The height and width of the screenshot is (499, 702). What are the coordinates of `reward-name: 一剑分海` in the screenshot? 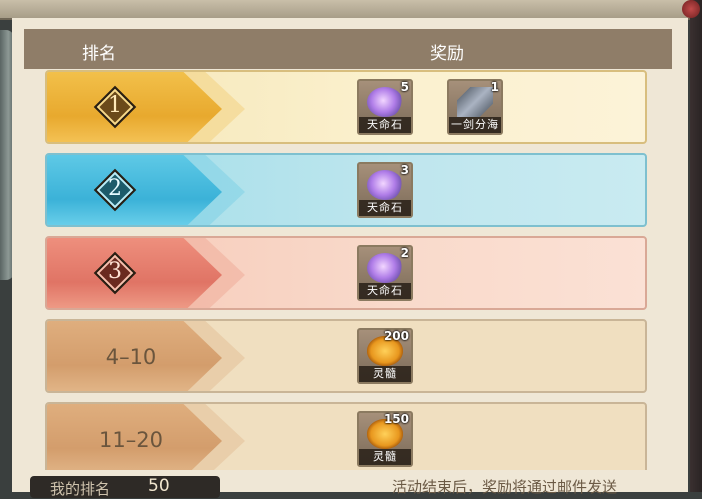 It's located at (475, 125).